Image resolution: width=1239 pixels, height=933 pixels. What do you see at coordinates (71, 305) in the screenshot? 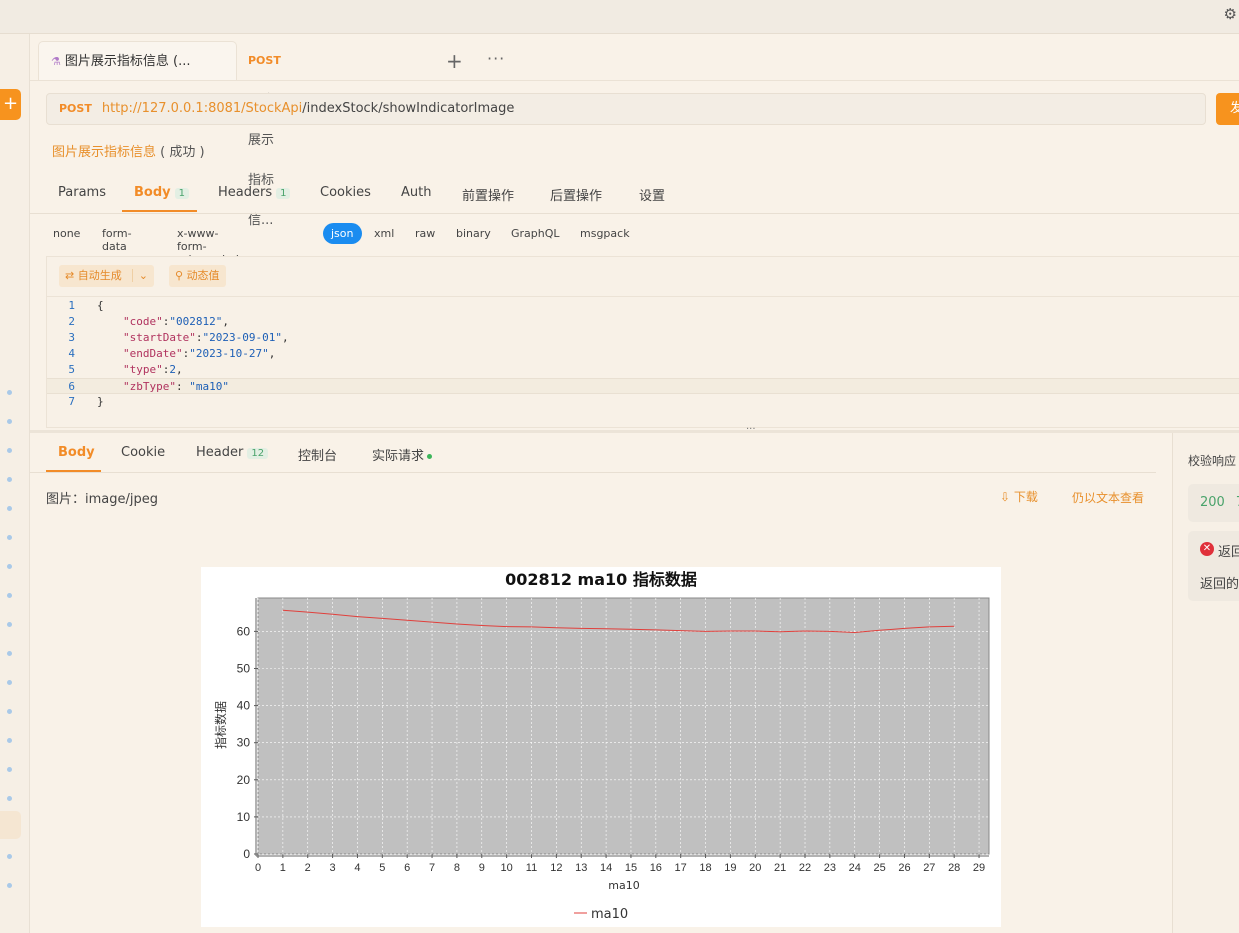
I see `line-number: 1` at bounding box center [71, 305].